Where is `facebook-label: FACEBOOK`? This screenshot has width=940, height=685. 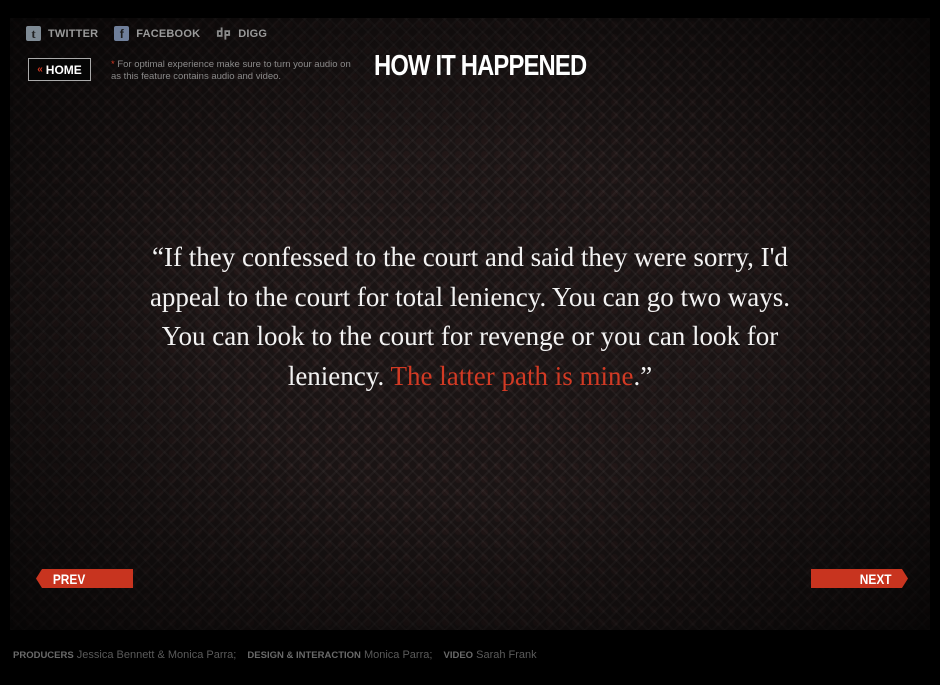 facebook-label: FACEBOOK is located at coordinates (168, 33).